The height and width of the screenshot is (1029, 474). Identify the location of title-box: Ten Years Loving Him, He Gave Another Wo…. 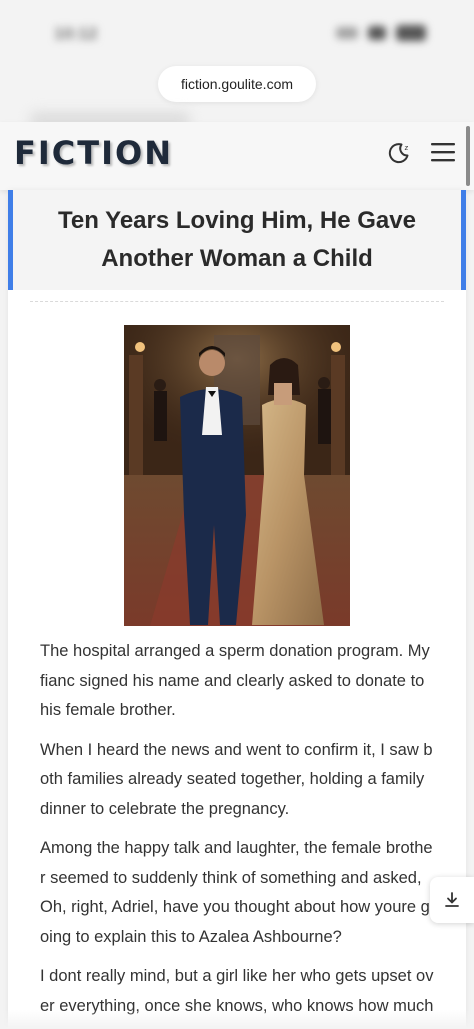
(237, 240).